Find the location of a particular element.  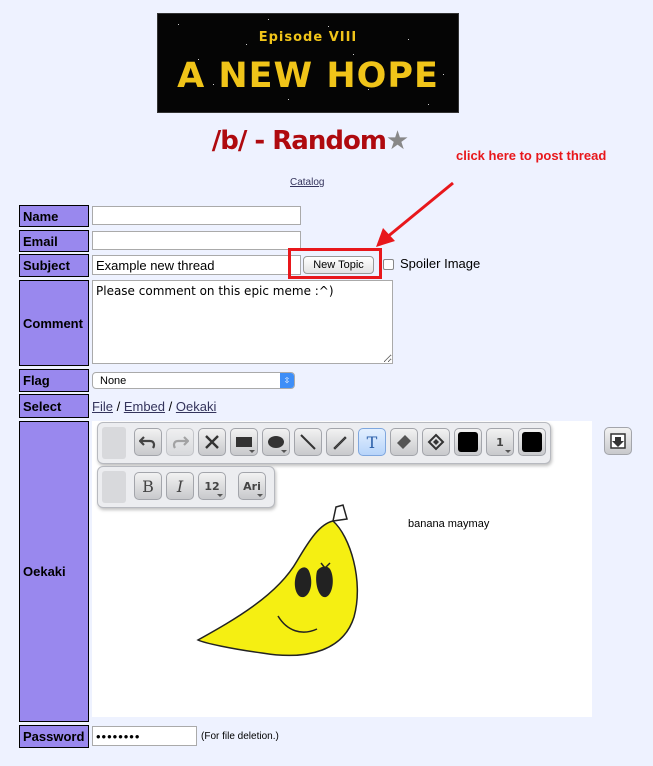

fill-icon is located at coordinates (436, 442).